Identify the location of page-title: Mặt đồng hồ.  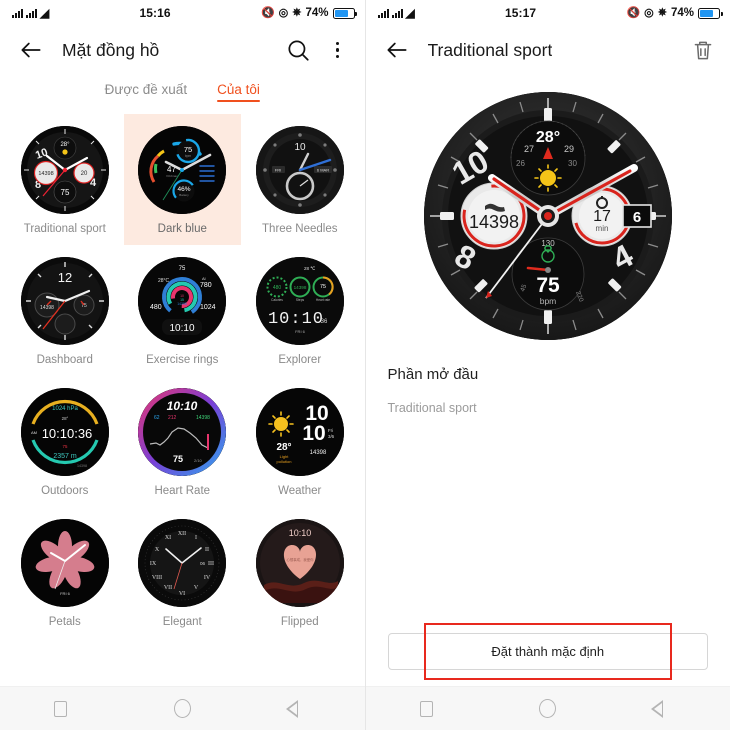
(111, 49).